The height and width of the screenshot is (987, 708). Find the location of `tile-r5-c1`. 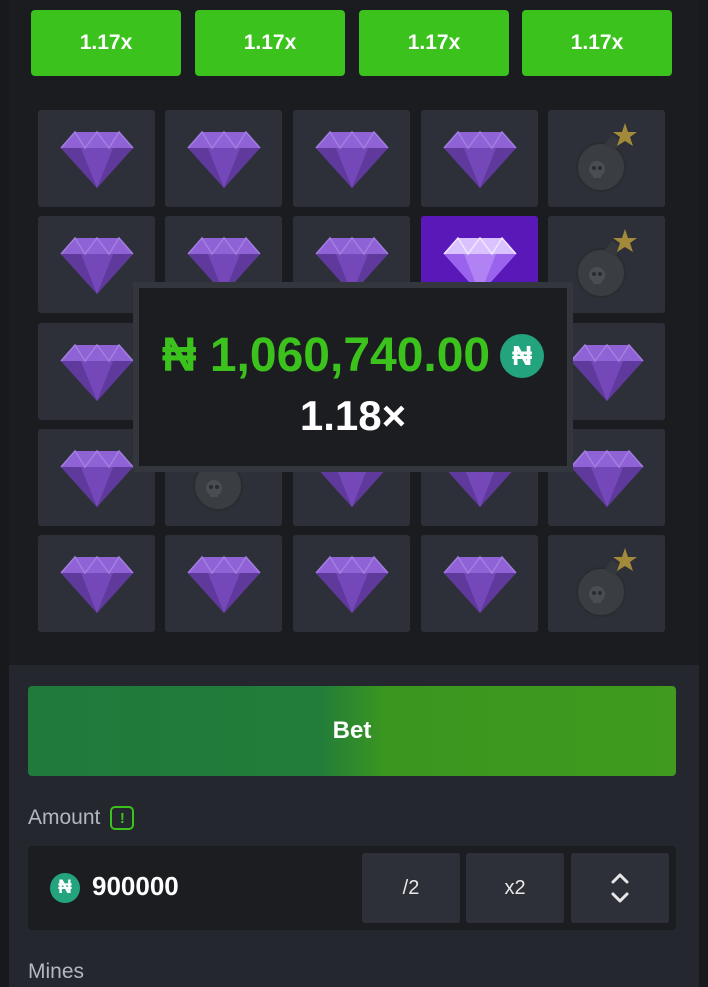

tile-r5-c1 is located at coordinates (96, 583).